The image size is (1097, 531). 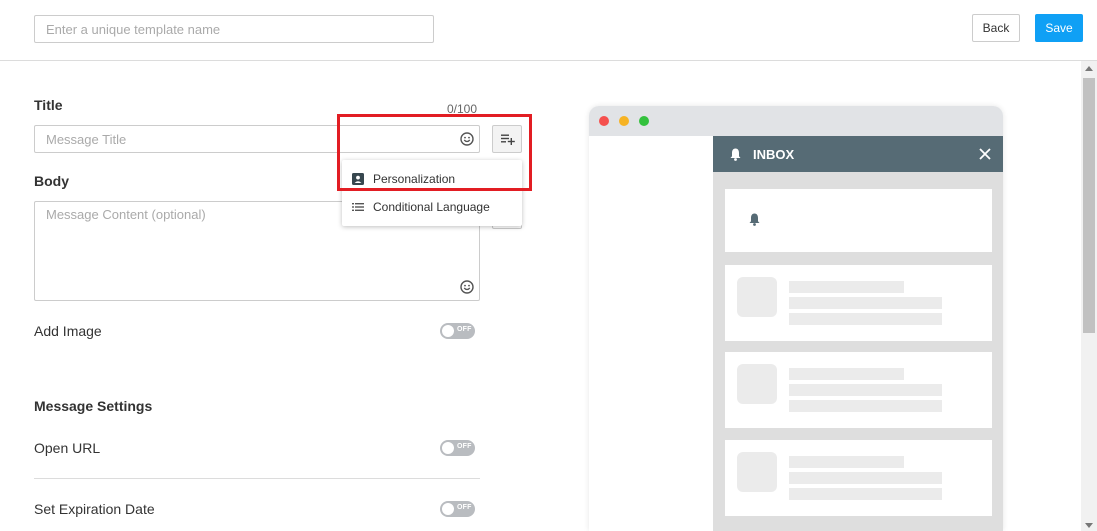 I want to click on back-button: Back, so click(x=996, y=28).